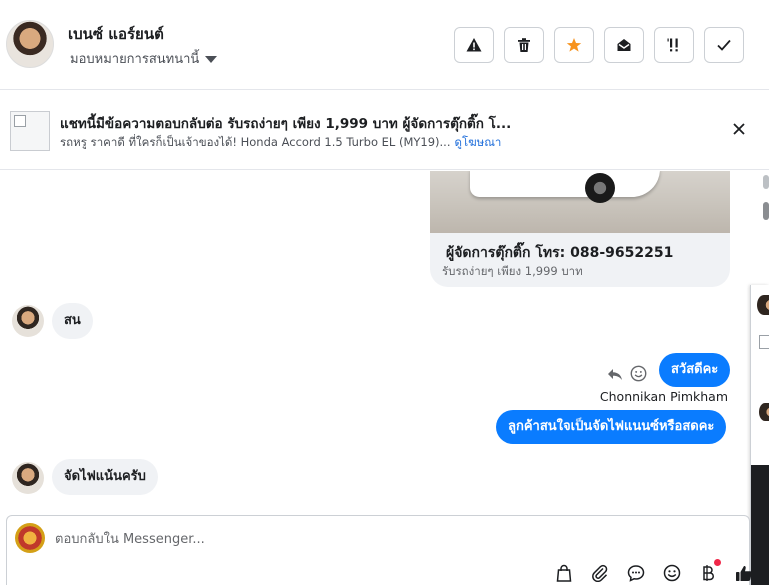  What do you see at coordinates (739, 129) in the screenshot?
I see `close-icon` at bounding box center [739, 129].